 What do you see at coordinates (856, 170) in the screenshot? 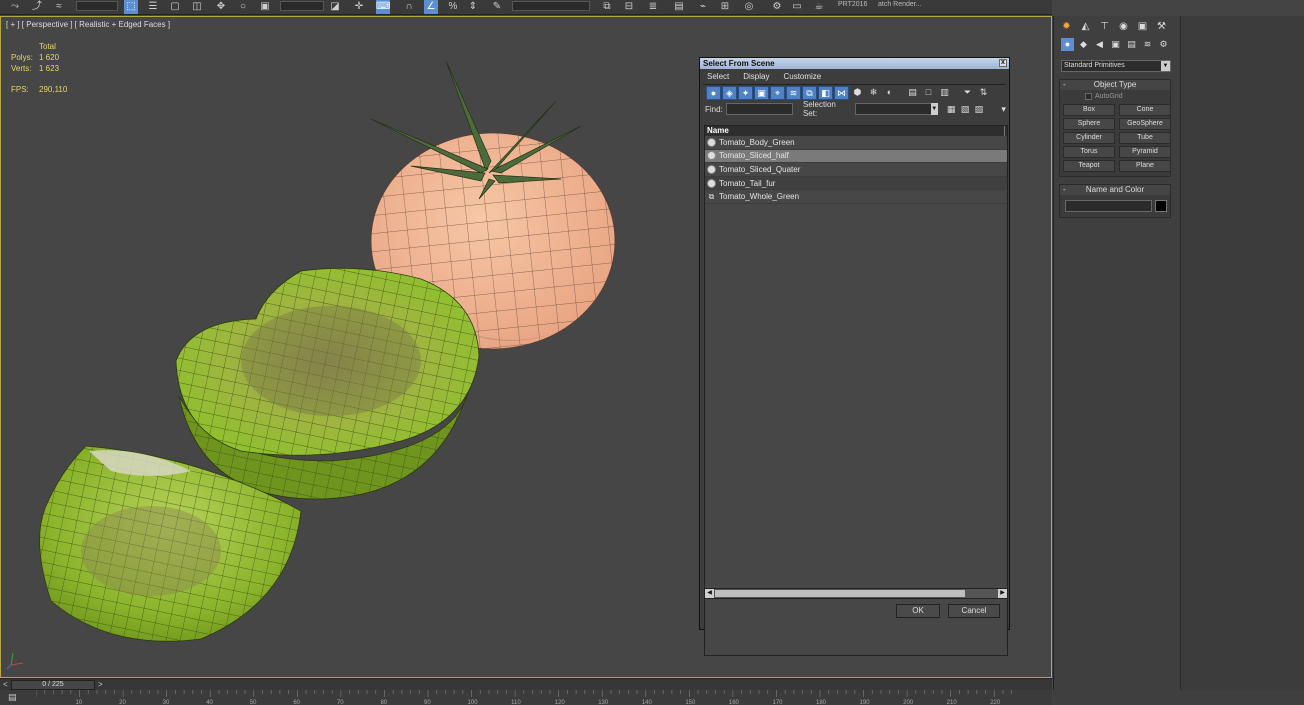
I see `list-item: Tomato_Sliced_Quater` at bounding box center [856, 170].